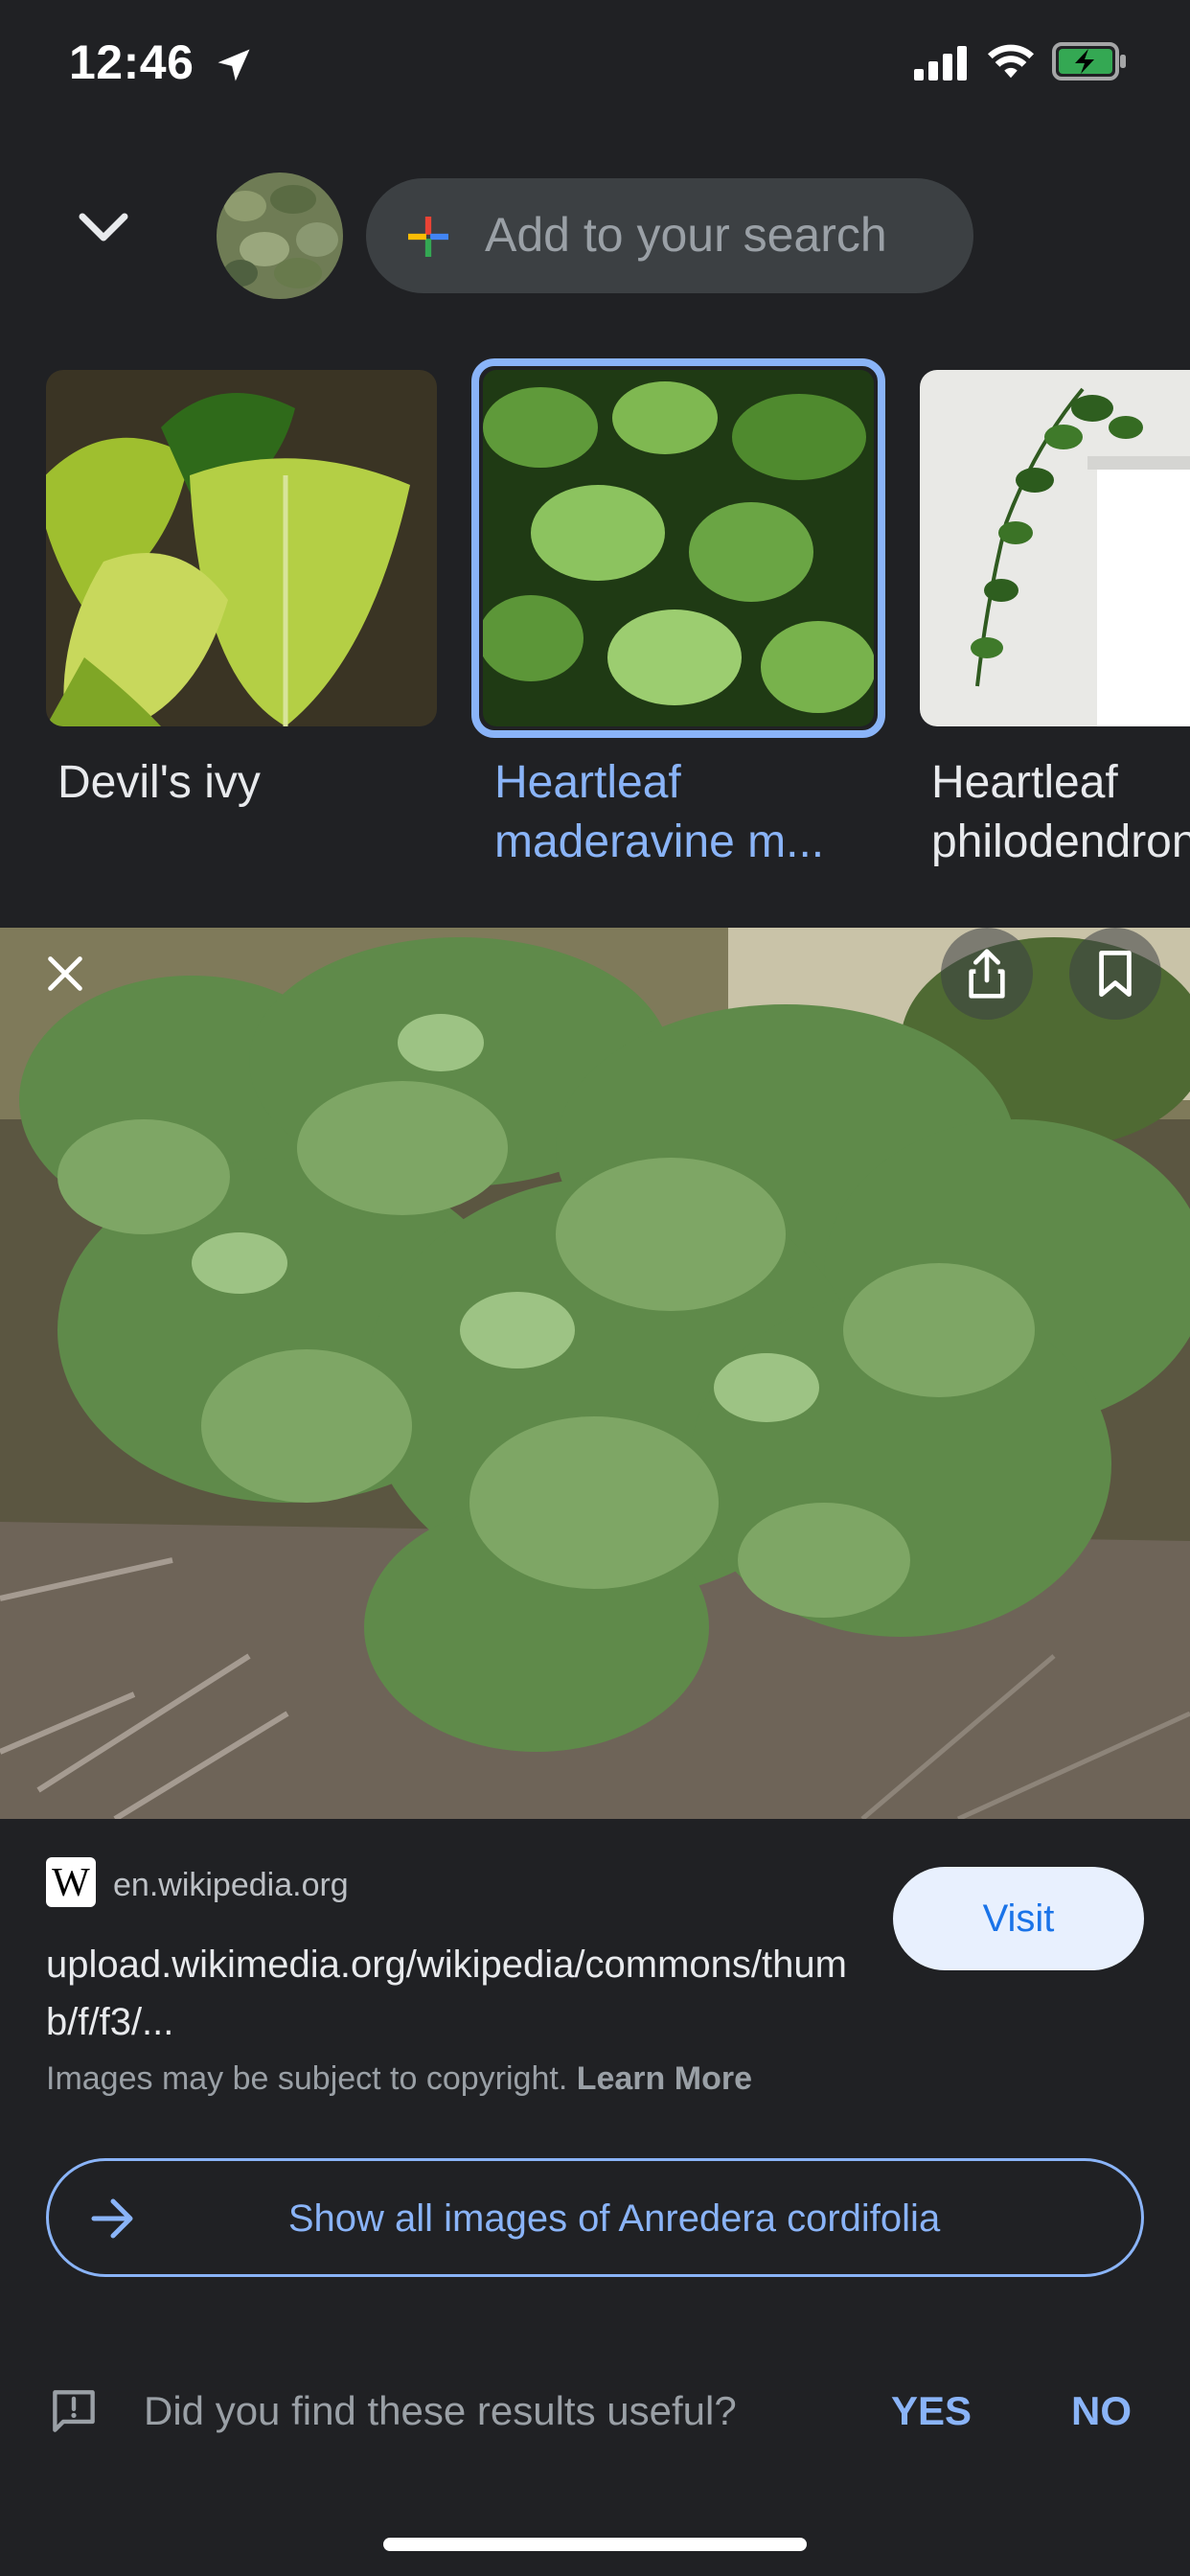  What do you see at coordinates (441, 2410) in the screenshot?
I see `feedback-question: Did you find these results useful?` at bounding box center [441, 2410].